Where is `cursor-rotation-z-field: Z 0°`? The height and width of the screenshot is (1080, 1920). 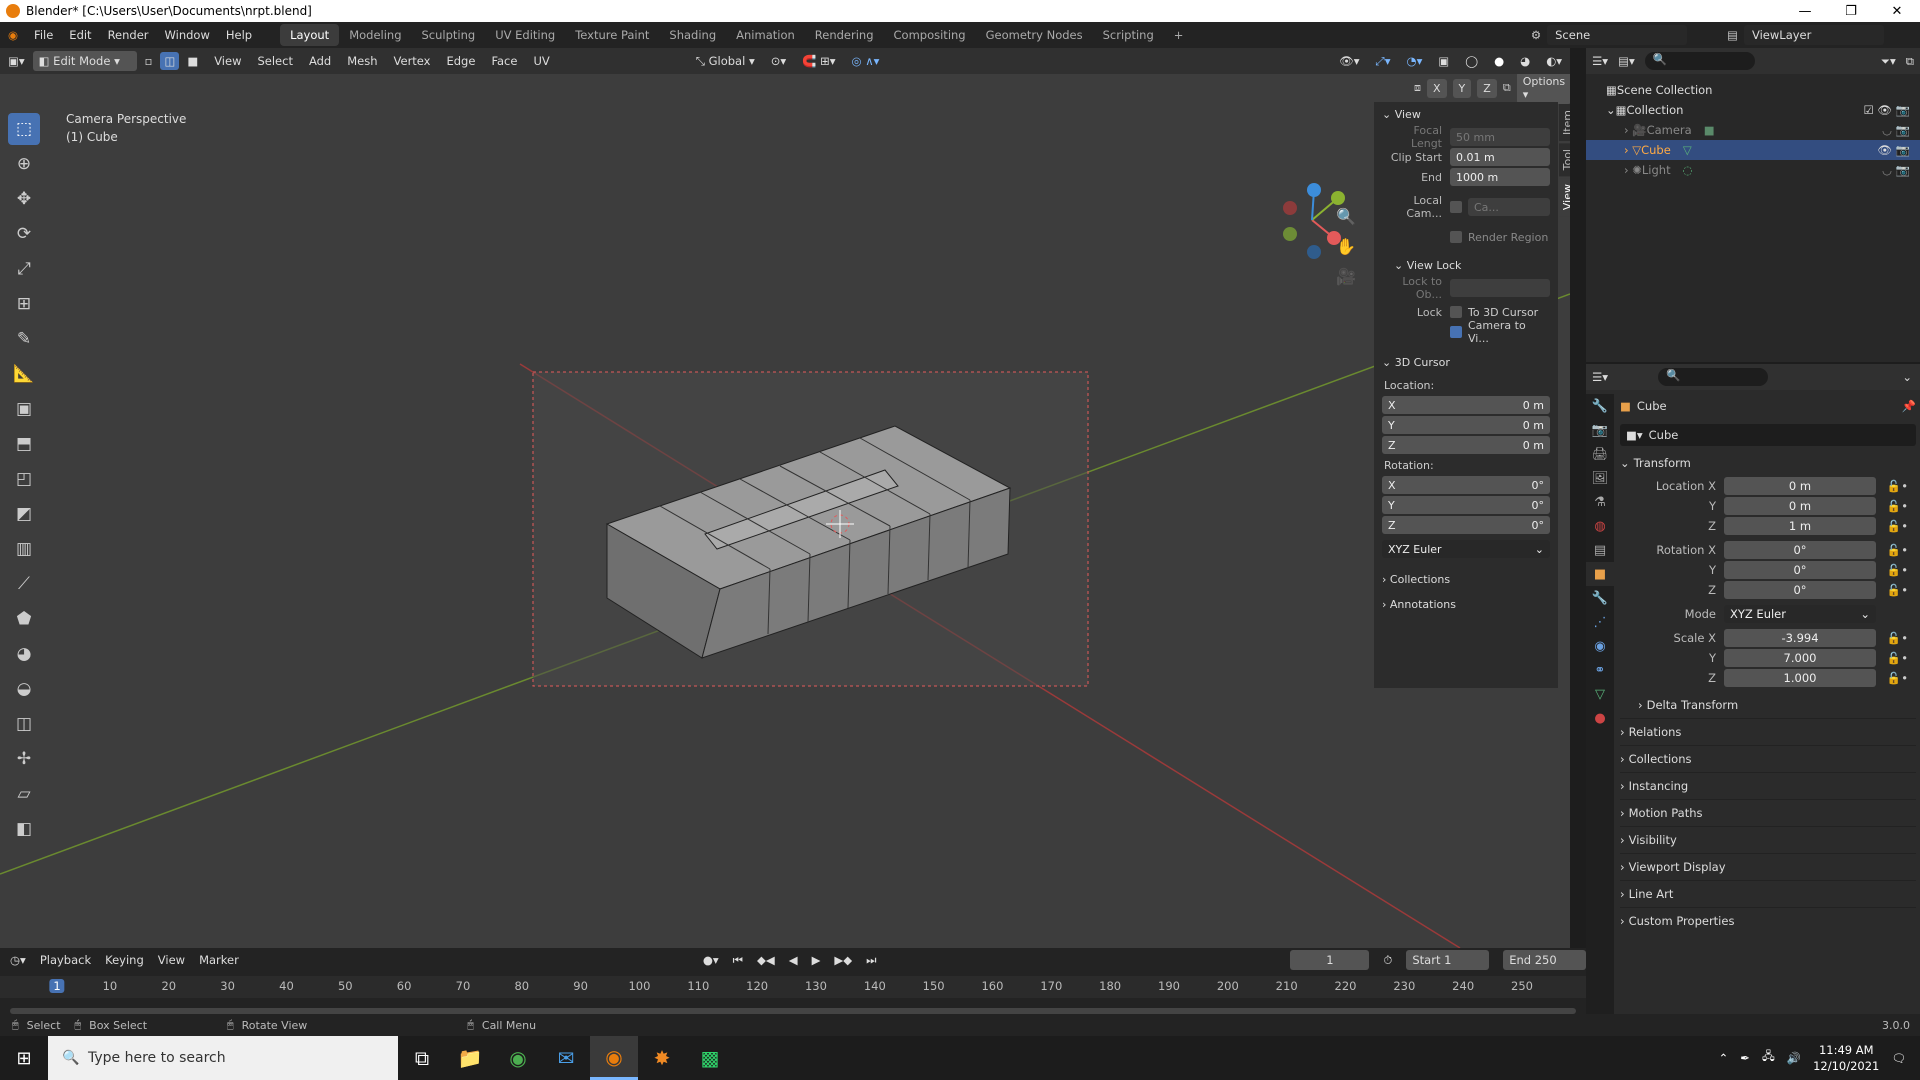
cursor-rotation-z-field: Z 0° is located at coordinates (1466, 525).